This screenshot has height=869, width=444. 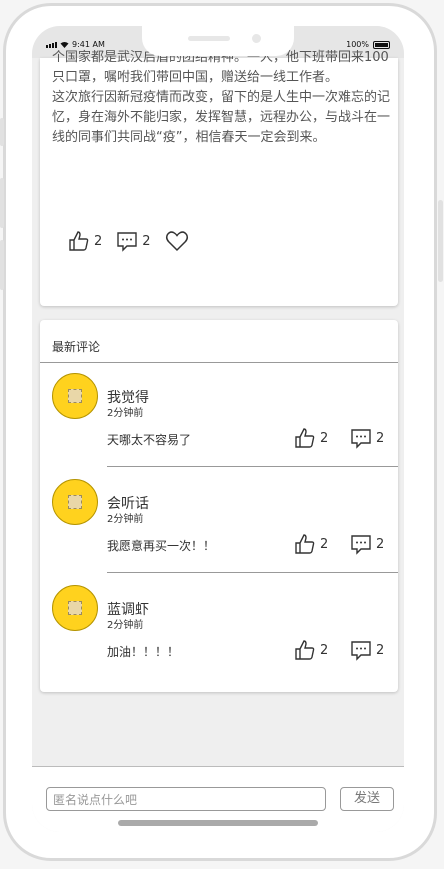 What do you see at coordinates (440, 241) in the screenshot?
I see `power-button` at bounding box center [440, 241].